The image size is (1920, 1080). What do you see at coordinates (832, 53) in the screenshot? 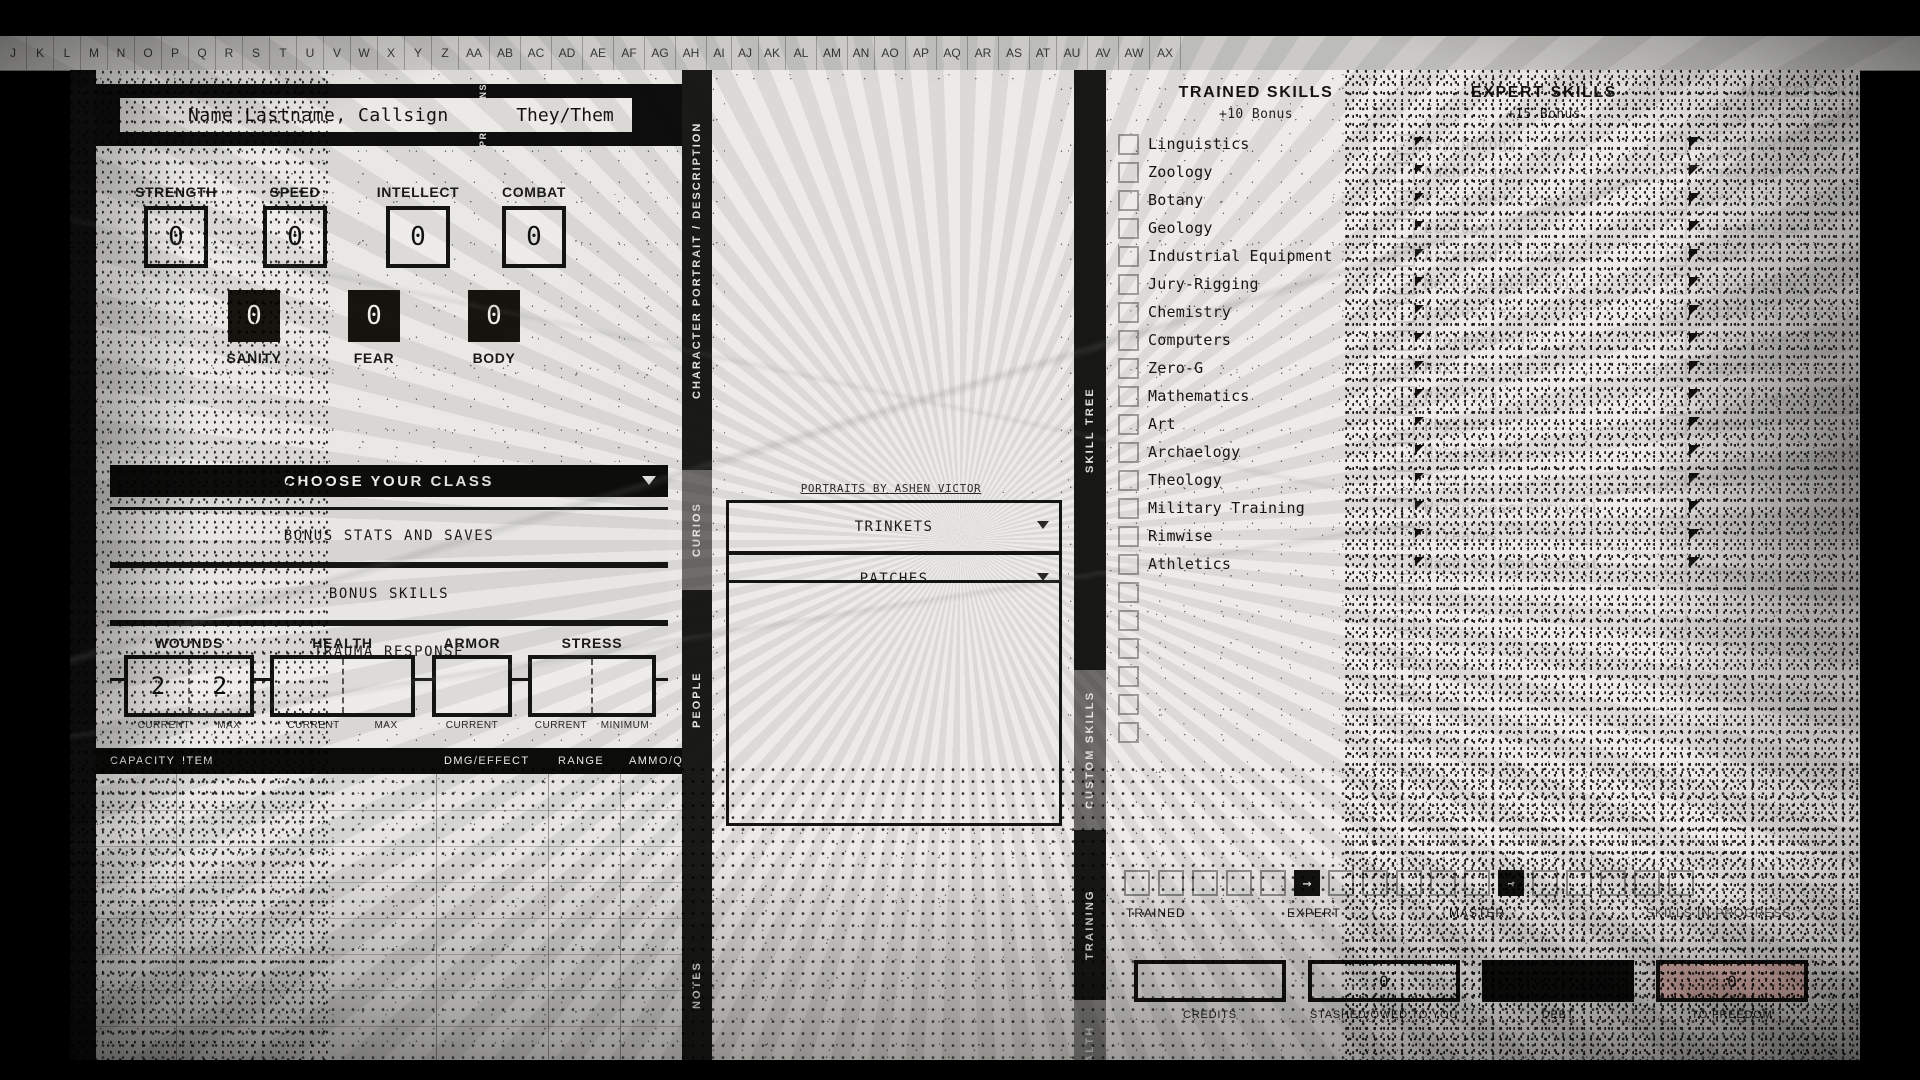
I see `column-header-am: AM` at bounding box center [832, 53].